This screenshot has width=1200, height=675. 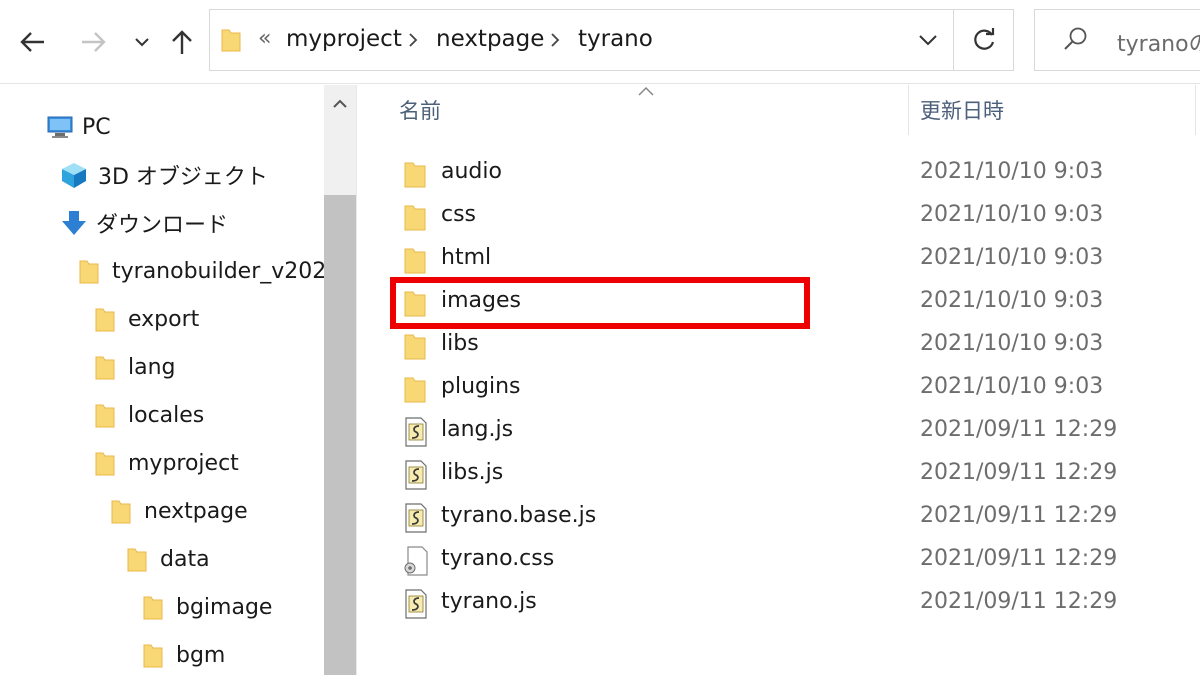 I want to click on up-button, so click(x=182, y=42).